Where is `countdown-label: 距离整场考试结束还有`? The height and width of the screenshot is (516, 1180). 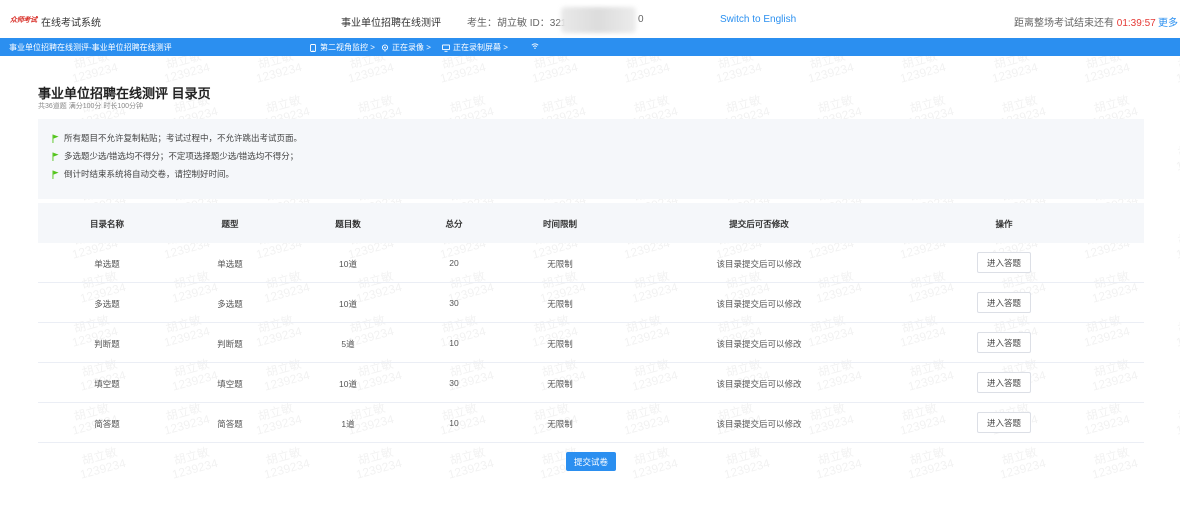 countdown-label: 距离整场考试结束还有 is located at coordinates (1064, 23).